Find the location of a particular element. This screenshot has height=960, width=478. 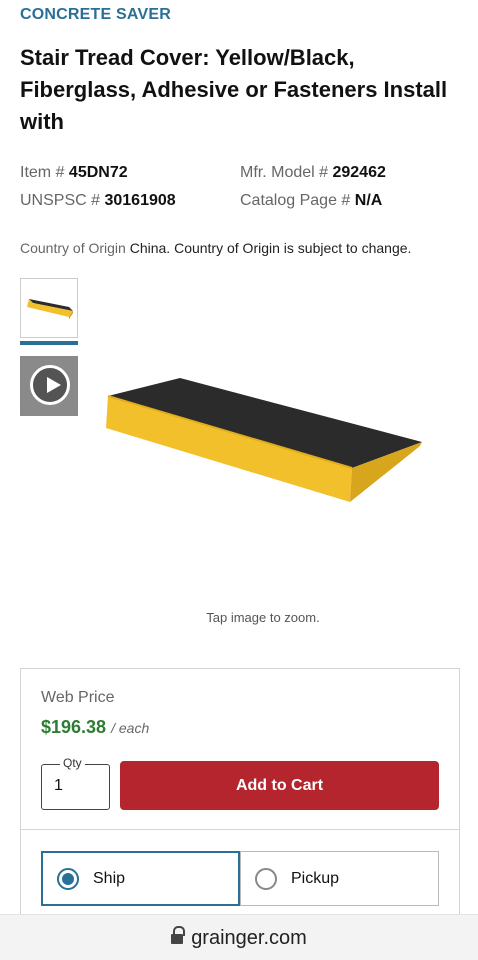

thumbnail-image is located at coordinates (49, 308).